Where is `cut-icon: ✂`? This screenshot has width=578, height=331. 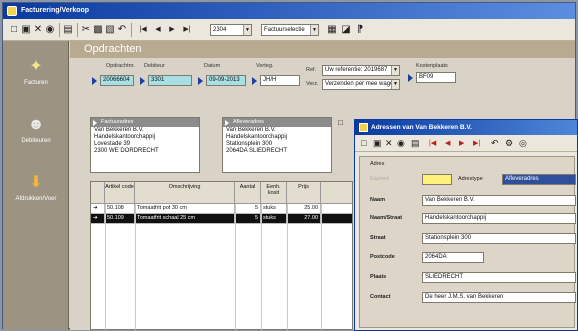
cut-icon: ✂ is located at coordinates (86, 29).